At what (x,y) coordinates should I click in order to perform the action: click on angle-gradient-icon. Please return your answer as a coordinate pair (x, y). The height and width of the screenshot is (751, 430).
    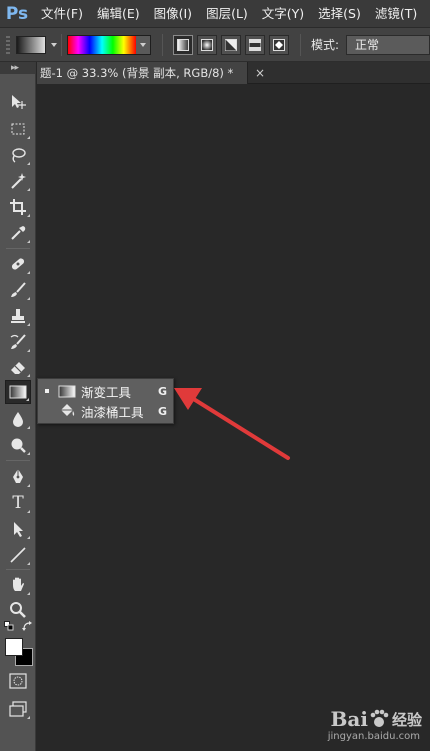
    Looking at the image, I should click on (231, 45).